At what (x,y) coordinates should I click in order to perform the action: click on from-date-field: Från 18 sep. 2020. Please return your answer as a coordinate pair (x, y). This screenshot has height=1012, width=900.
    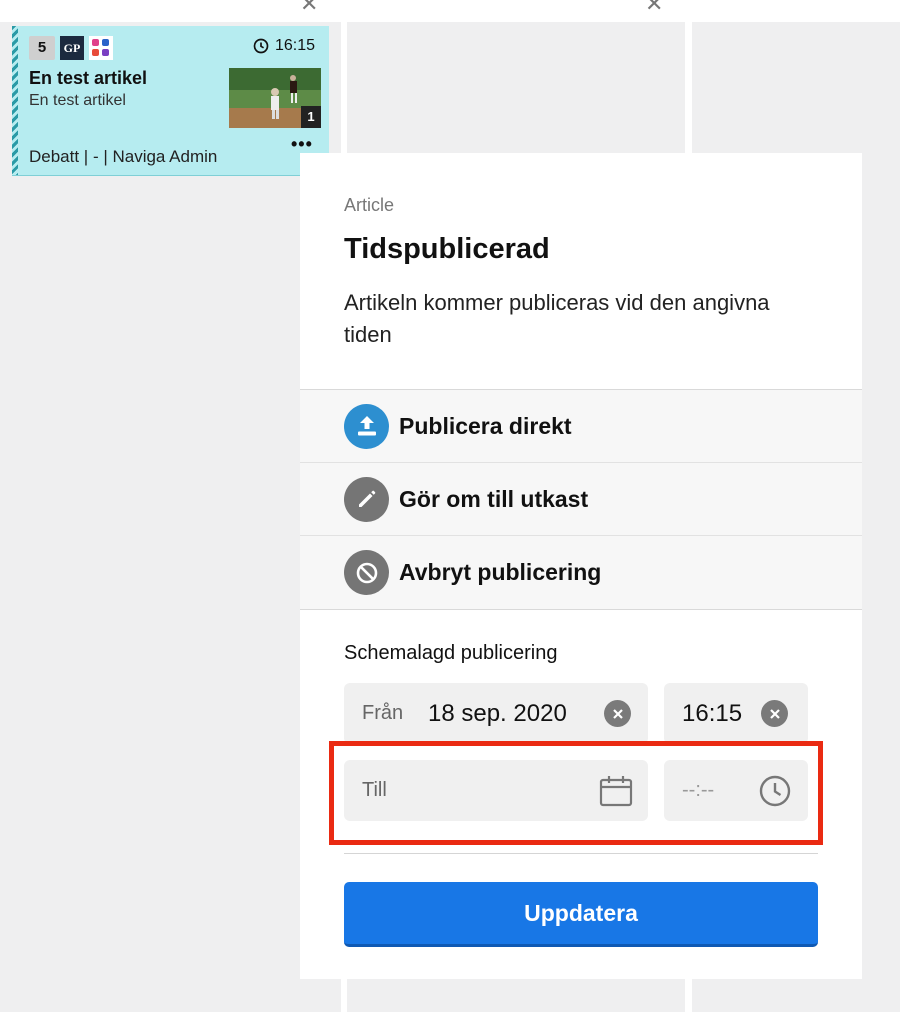
    Looking at the image, I should click on (496, 713).